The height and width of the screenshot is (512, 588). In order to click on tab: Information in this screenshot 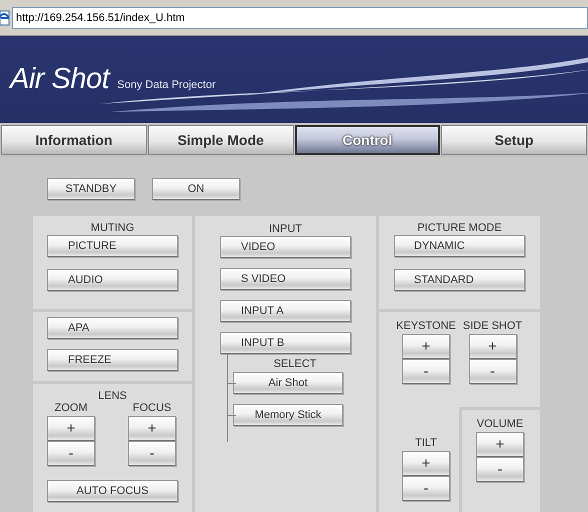, I will do `click(74, 140)`.